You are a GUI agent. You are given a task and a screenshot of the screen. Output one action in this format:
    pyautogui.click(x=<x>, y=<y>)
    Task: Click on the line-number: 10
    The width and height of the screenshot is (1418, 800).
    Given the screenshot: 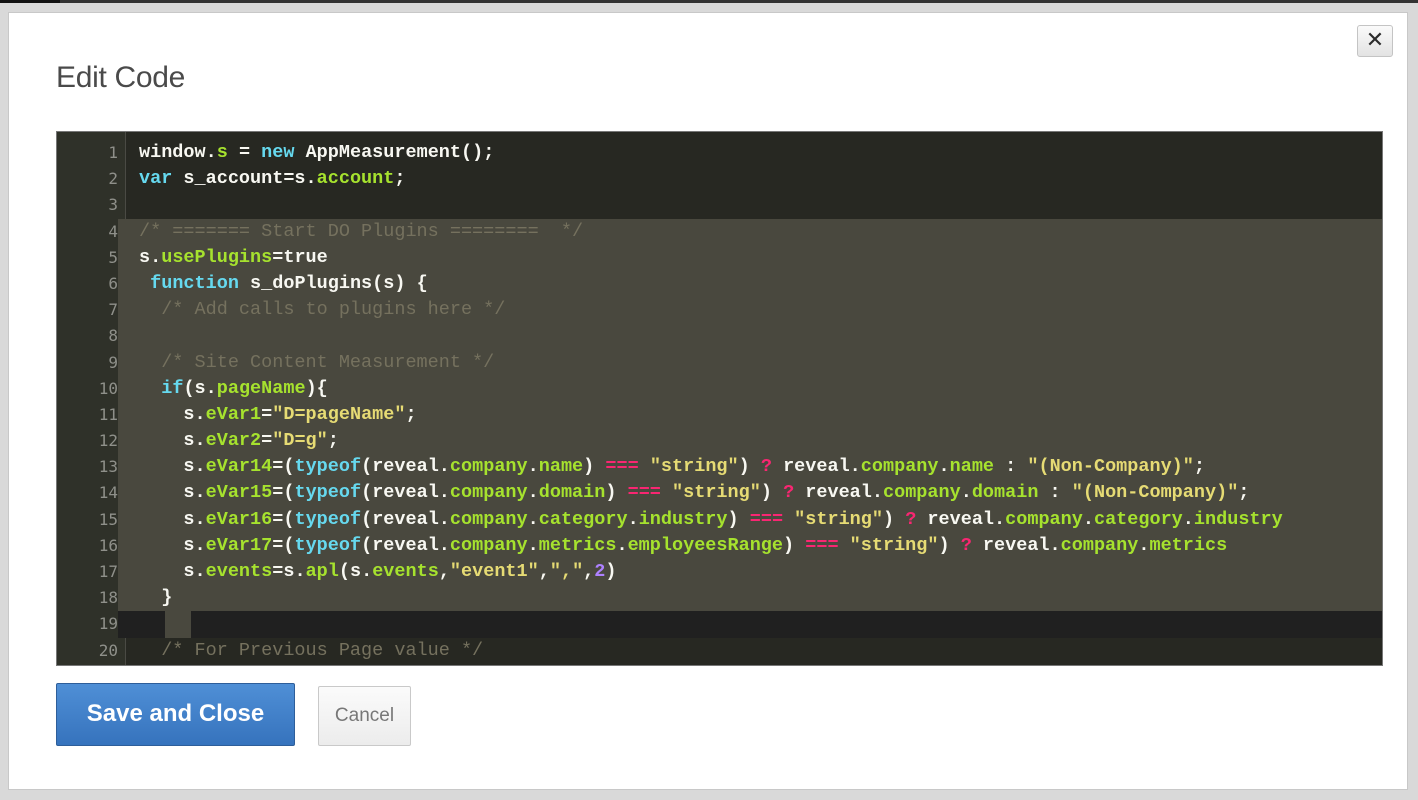 What is the action you would take?
    pyautogui.click(x=87, y=388)
    